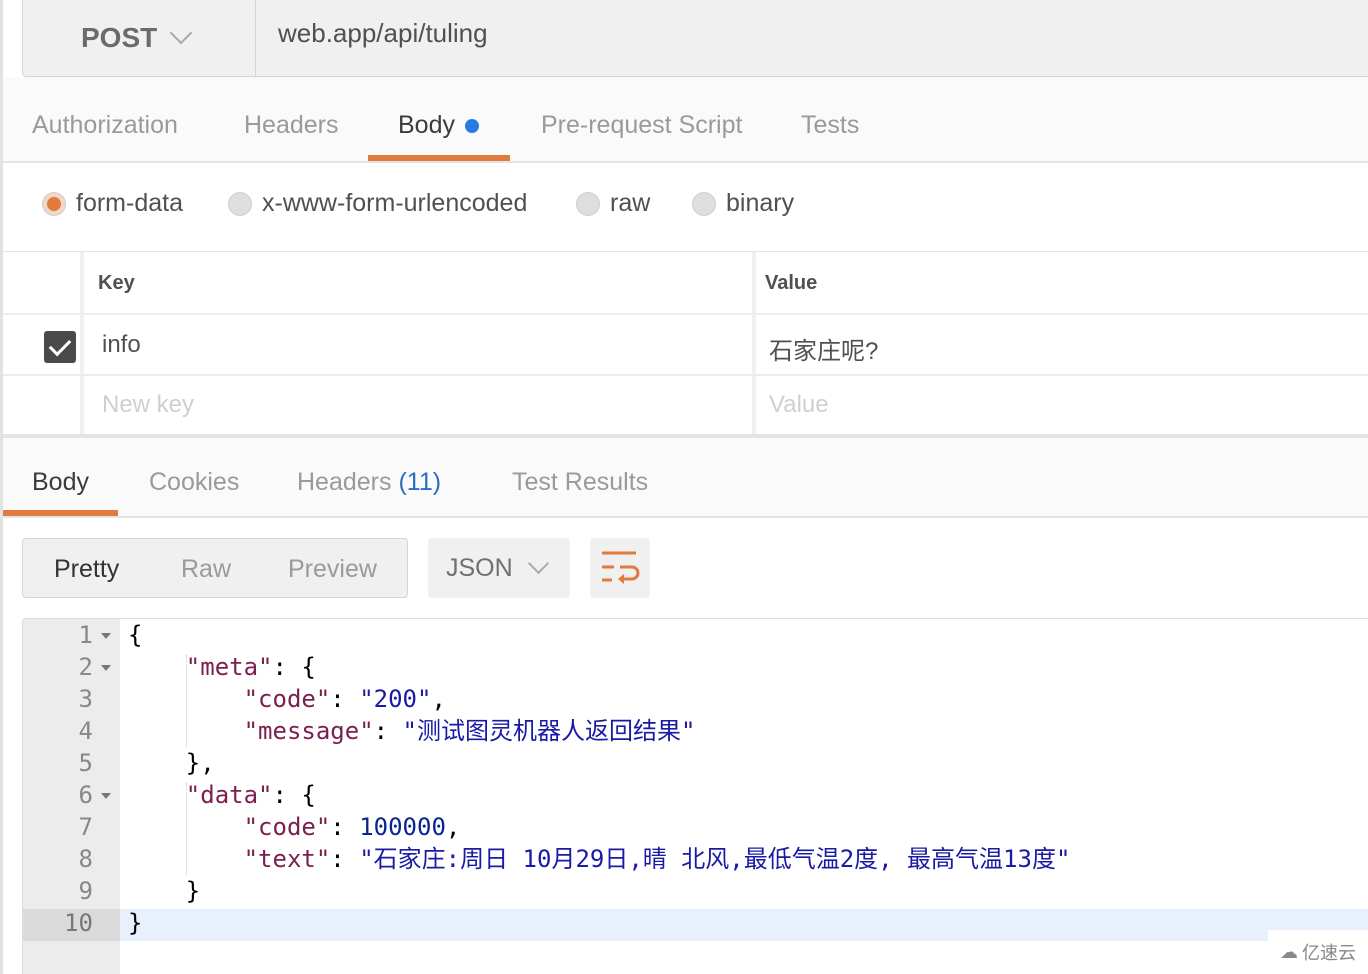 The height and width of the screenshot is (974, 1368). I want to click on tab-headers: Headers, so click(291, 125).